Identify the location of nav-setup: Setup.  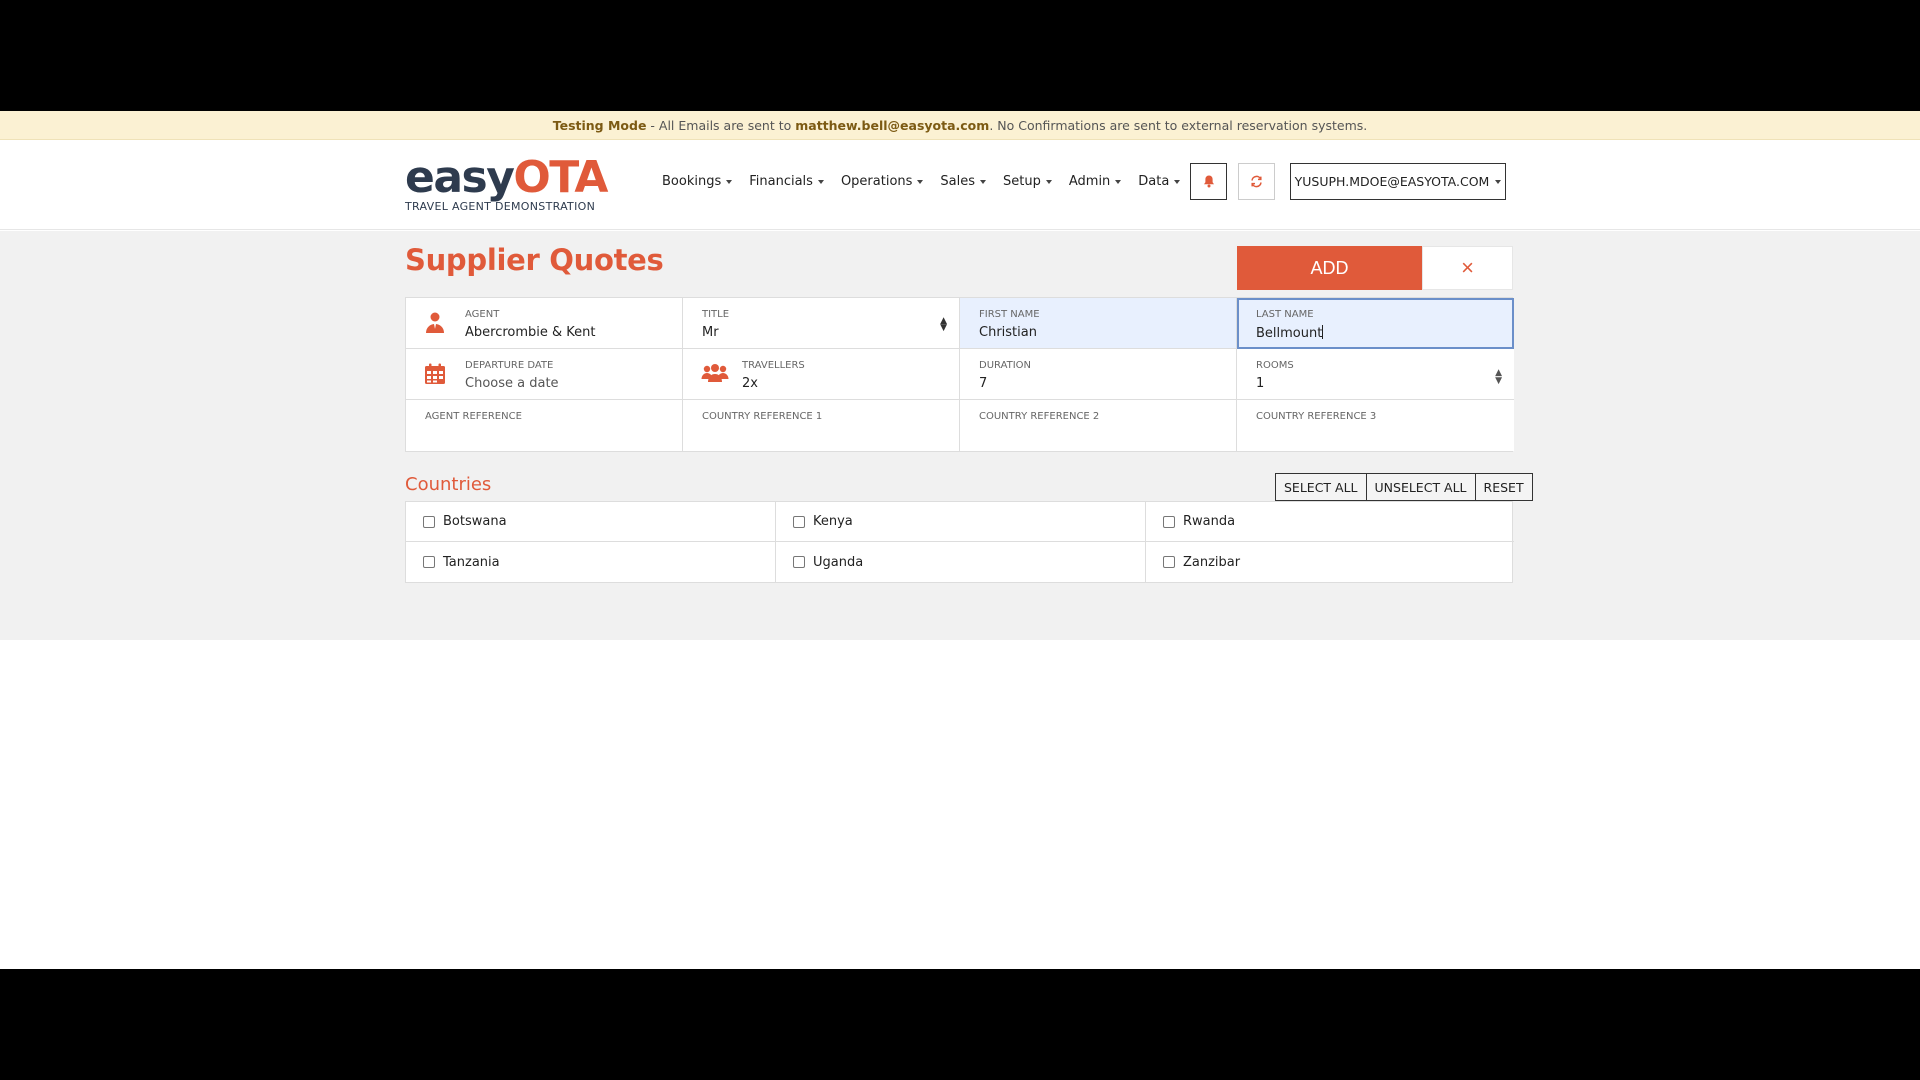
(1027, 181).